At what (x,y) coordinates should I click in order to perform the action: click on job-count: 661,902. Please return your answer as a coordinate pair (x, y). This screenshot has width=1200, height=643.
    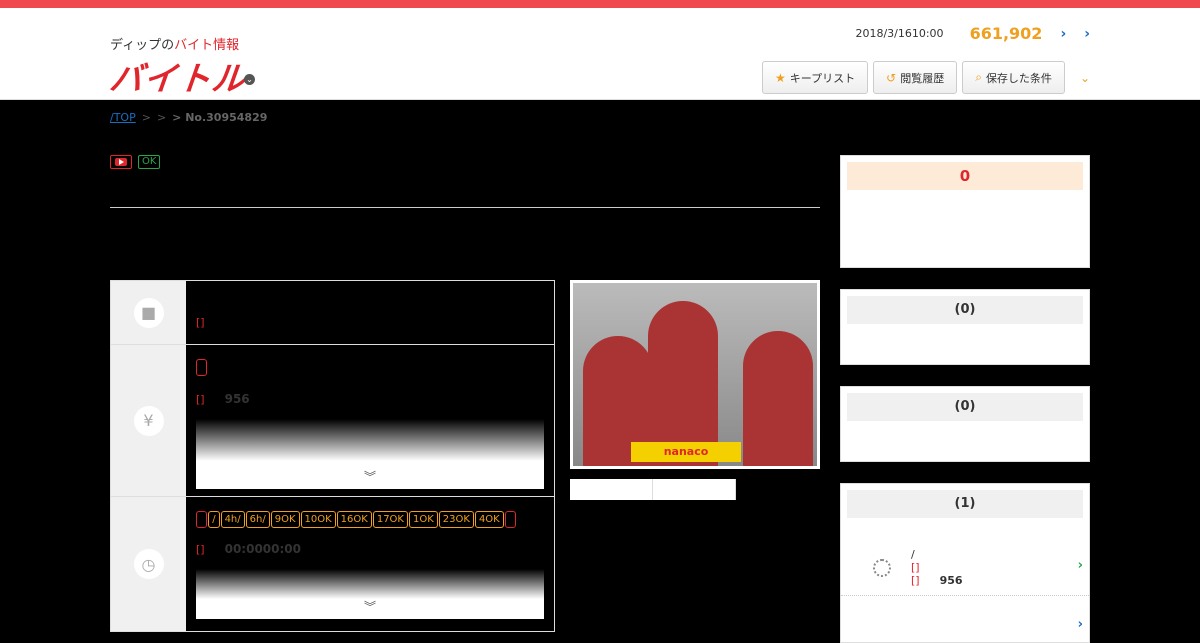
    Looking at the image, I should click on (1006, 33).